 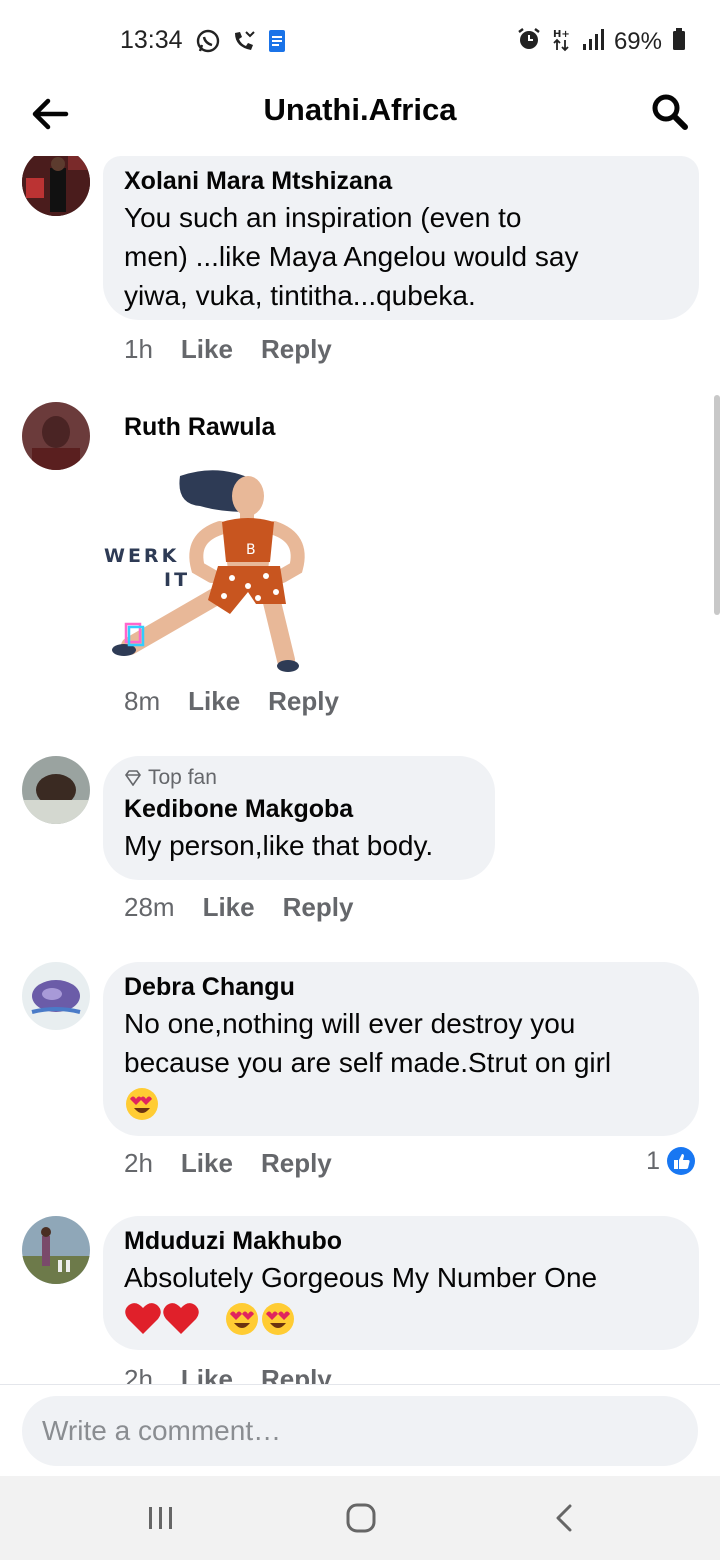 I want to click on network-hplus-icon: H+, so click(x=562, y=41).